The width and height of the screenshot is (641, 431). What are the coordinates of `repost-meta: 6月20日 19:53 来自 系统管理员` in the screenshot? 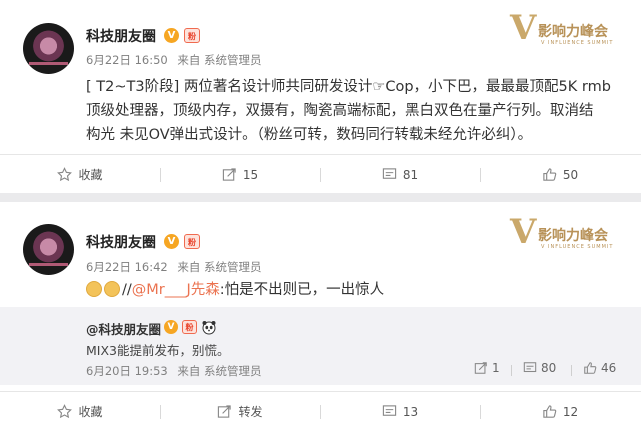 It's located at (177, 371).